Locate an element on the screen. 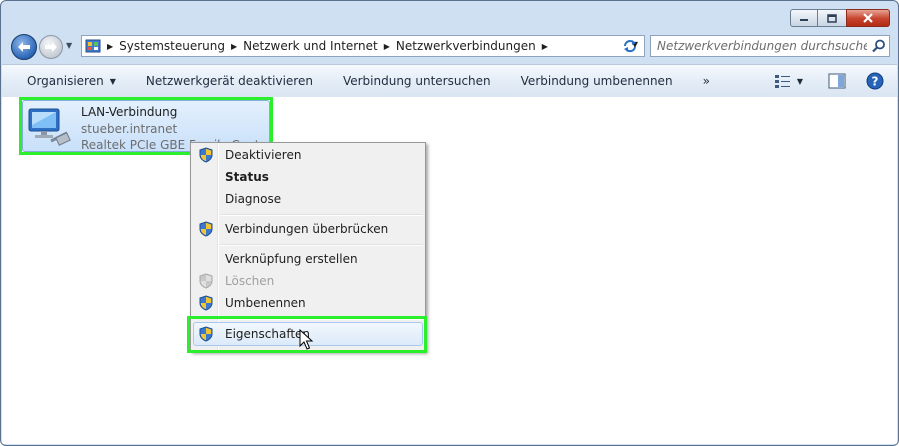 The width and height of the screenshot is (899, 446). organize-button: Organisieren ▼ is located at coordinates (66, 81).